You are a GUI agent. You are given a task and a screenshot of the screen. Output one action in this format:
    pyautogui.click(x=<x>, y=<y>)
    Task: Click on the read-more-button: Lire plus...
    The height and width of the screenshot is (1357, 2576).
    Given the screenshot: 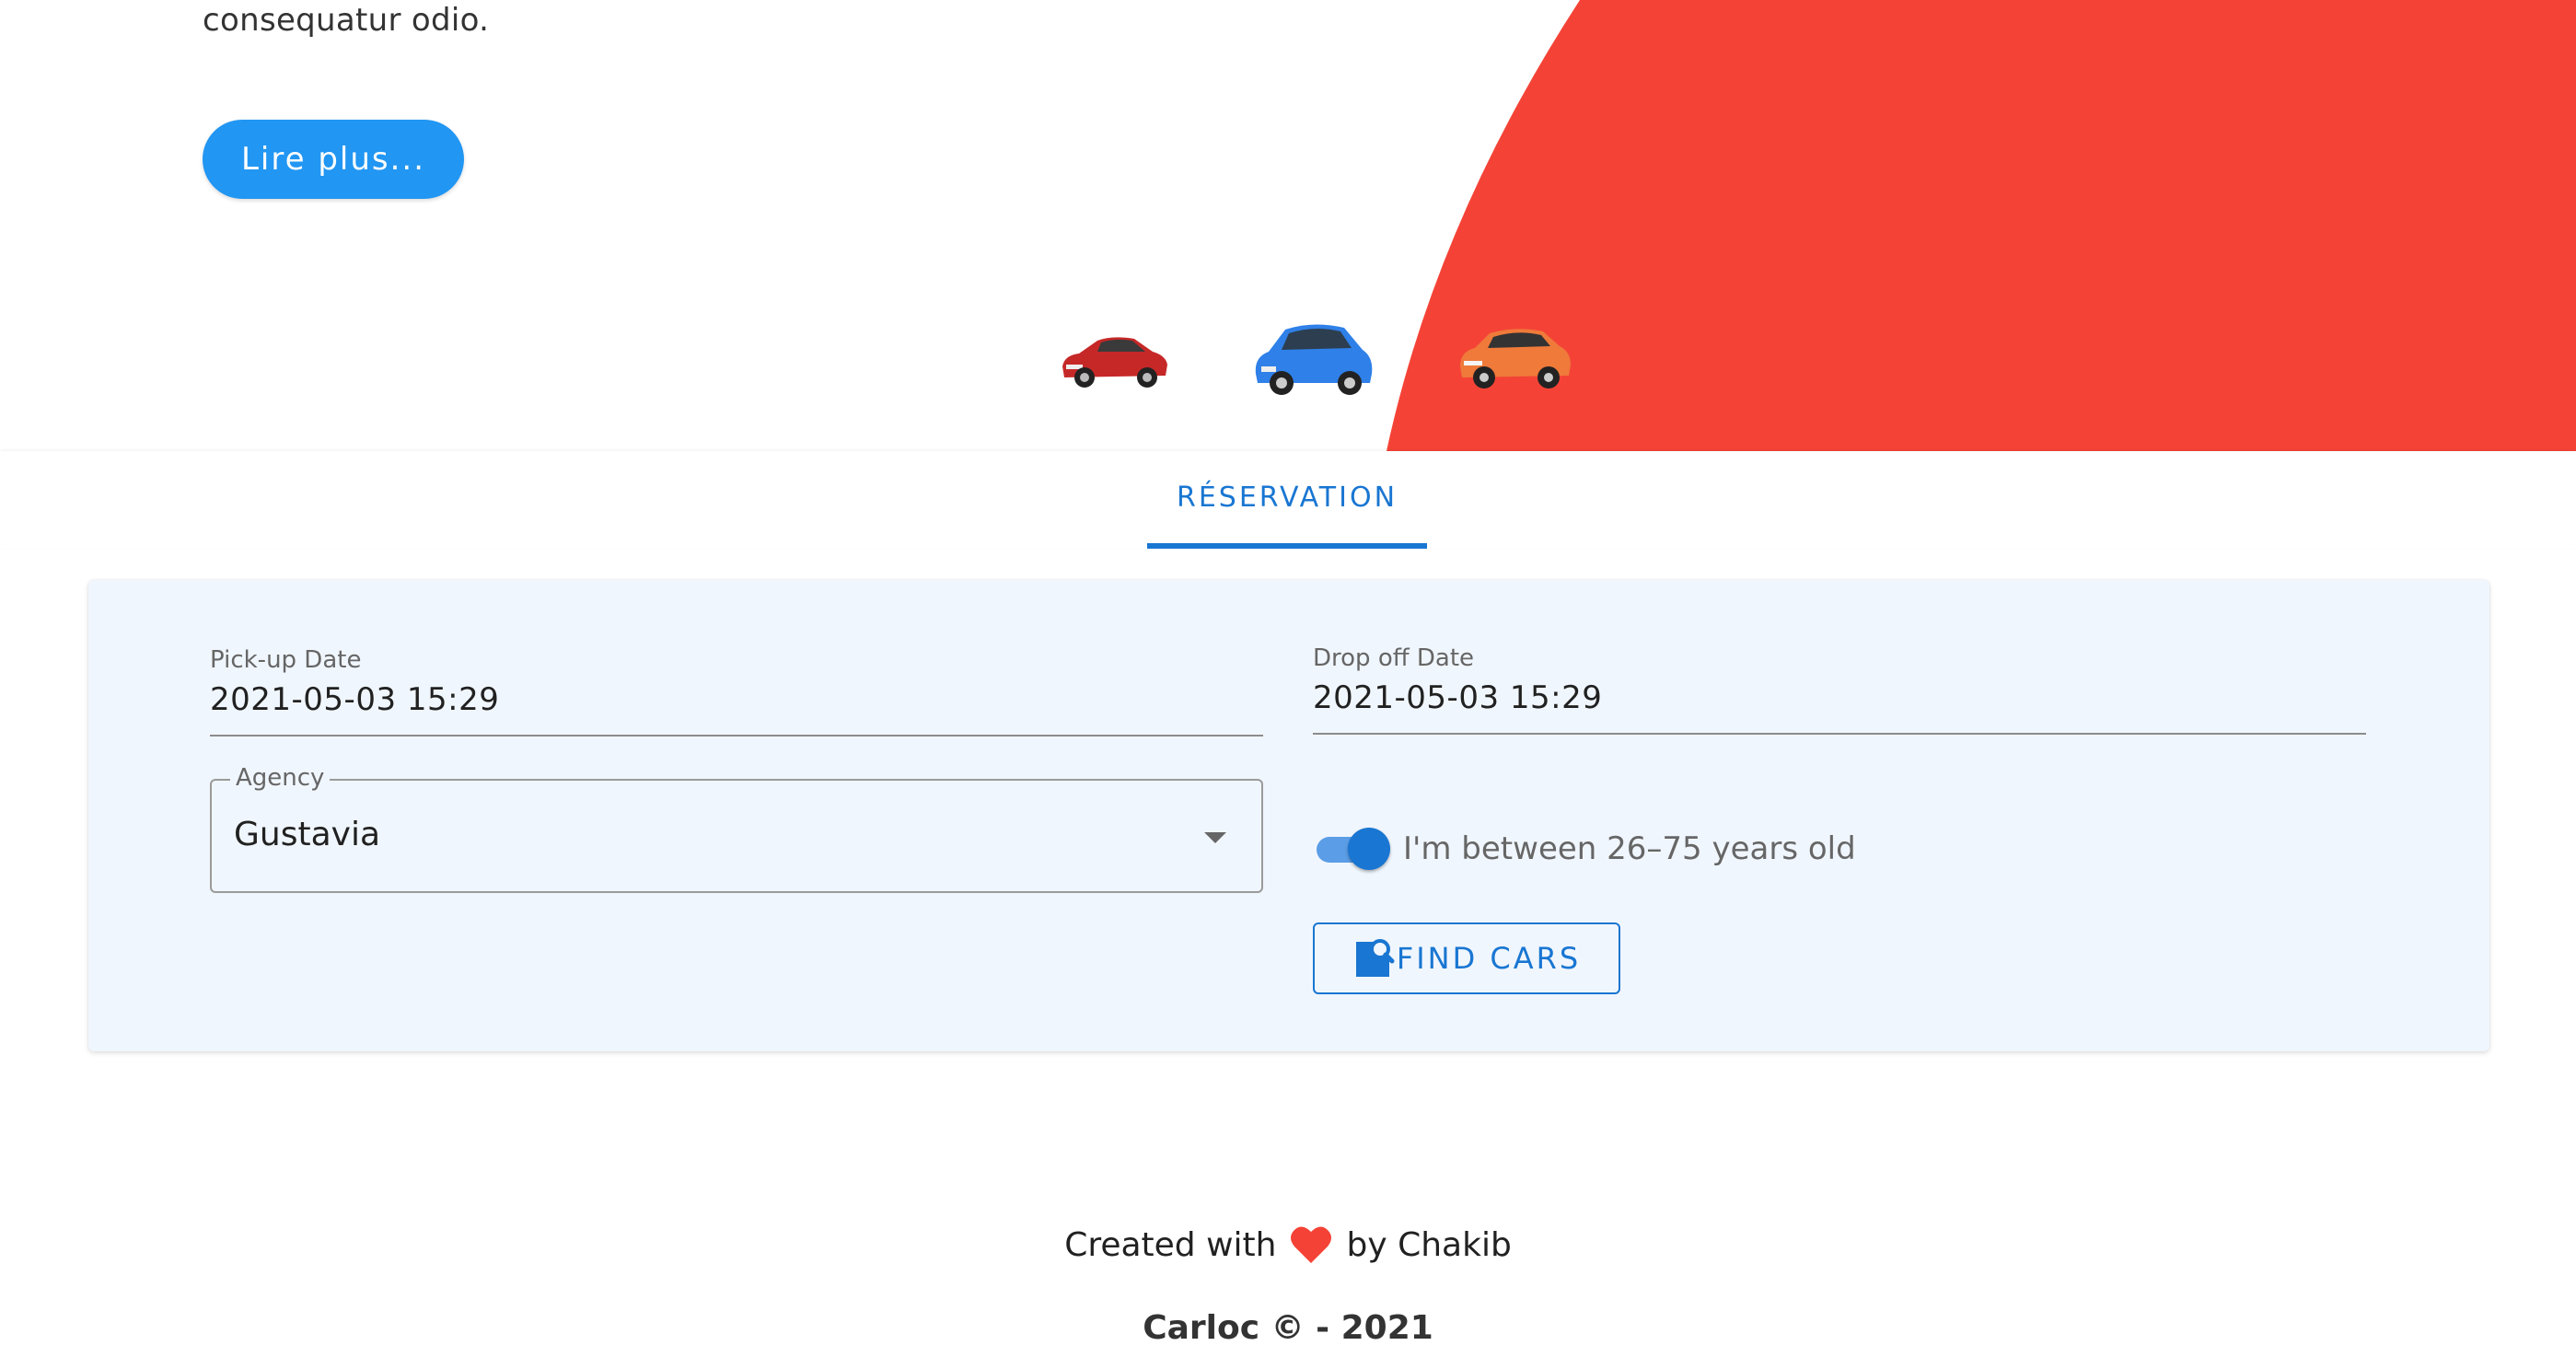 What is the action you would take?
    pyautogui.click(x=333, y=160)
    